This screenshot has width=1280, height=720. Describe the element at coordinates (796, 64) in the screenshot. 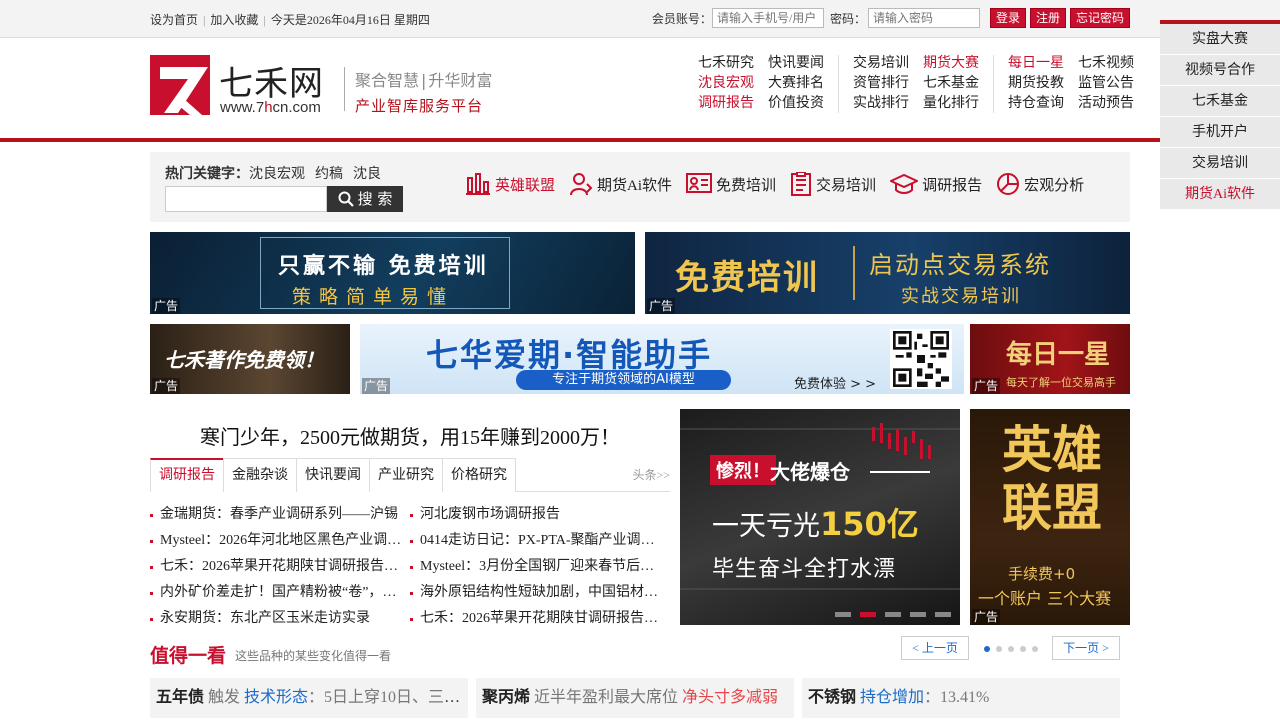

I see `nav-item: 快讯要闻` at that location.